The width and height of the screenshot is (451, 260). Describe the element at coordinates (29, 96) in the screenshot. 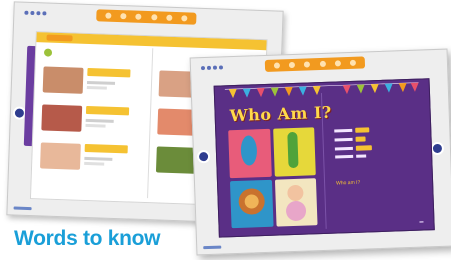

I see `side-tab` at that location.